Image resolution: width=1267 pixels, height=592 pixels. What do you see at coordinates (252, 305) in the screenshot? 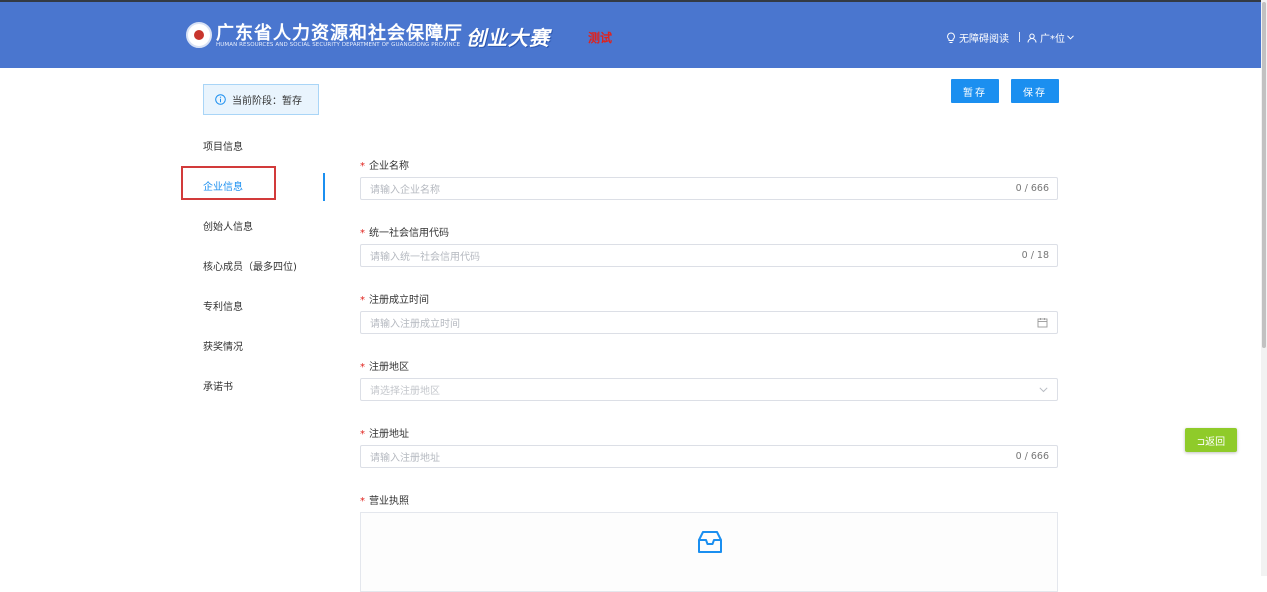
I see `nav-item-patent-info: 专利信息` at bounding box center [252, 305].